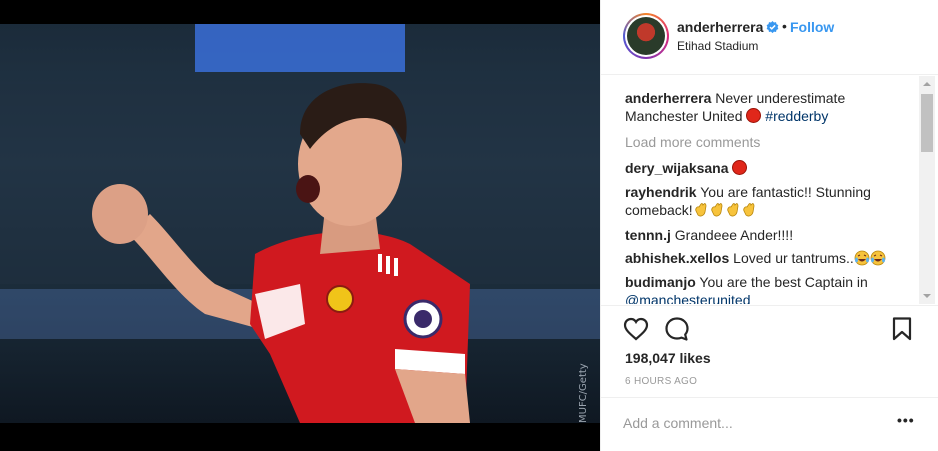 The image size is (938, 451). I want to click on likes-count: 198,047 likes, so click(668, 358).